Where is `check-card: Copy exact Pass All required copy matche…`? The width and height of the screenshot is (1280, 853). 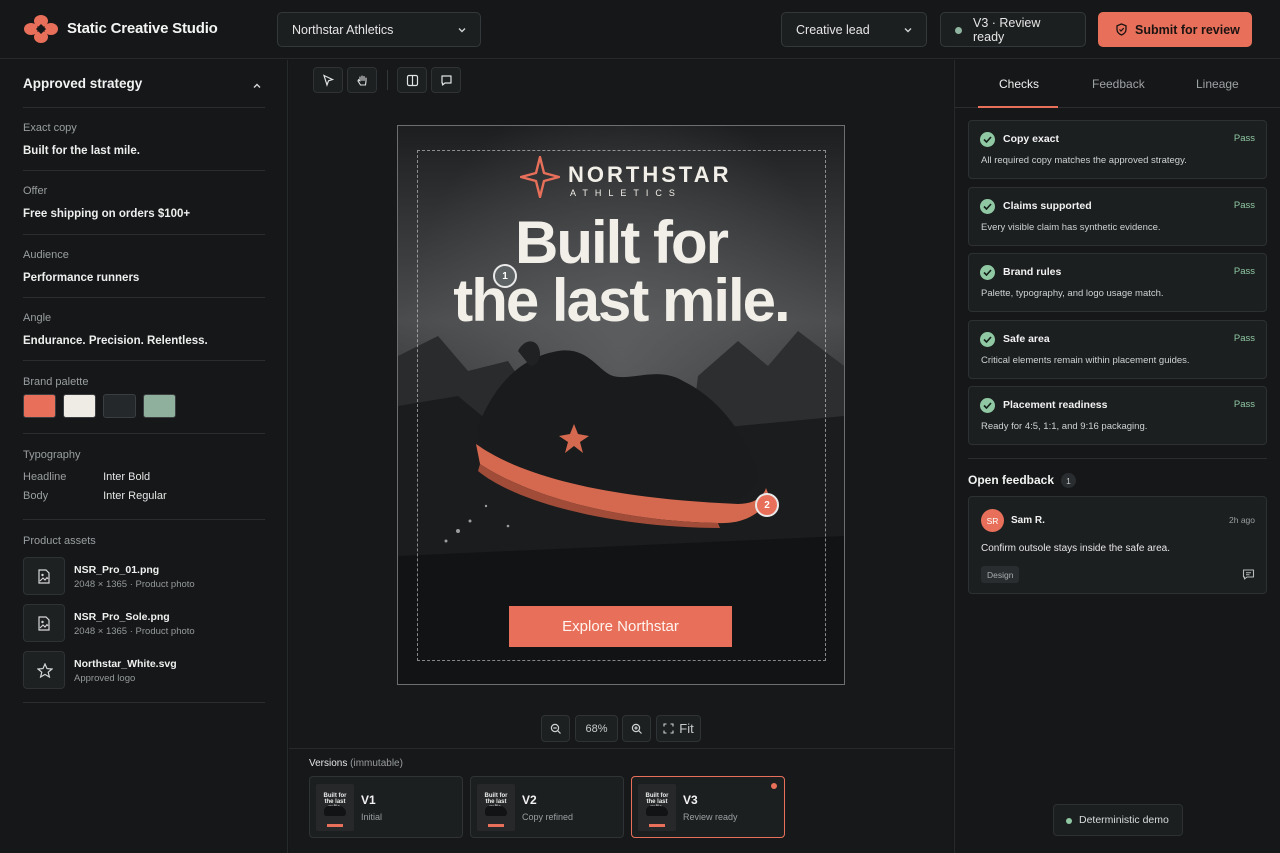
check-card: Copy exact Pass All required copy matche… is located at coordinates (1117, 149).